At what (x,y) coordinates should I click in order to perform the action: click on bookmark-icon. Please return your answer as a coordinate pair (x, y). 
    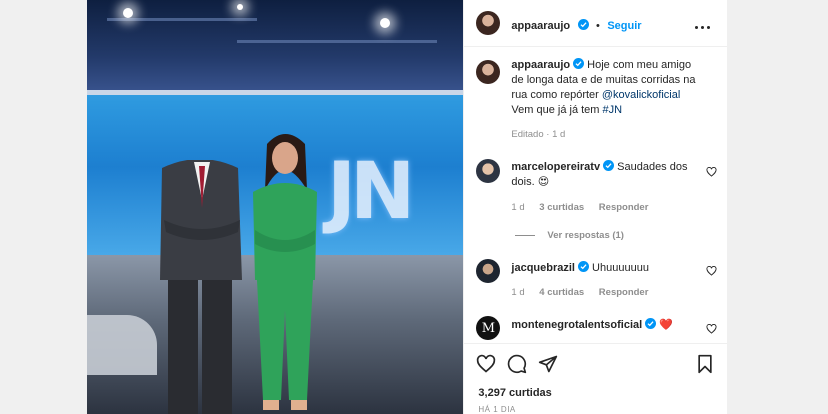
    Looking at the image, I should click on (705, 364).